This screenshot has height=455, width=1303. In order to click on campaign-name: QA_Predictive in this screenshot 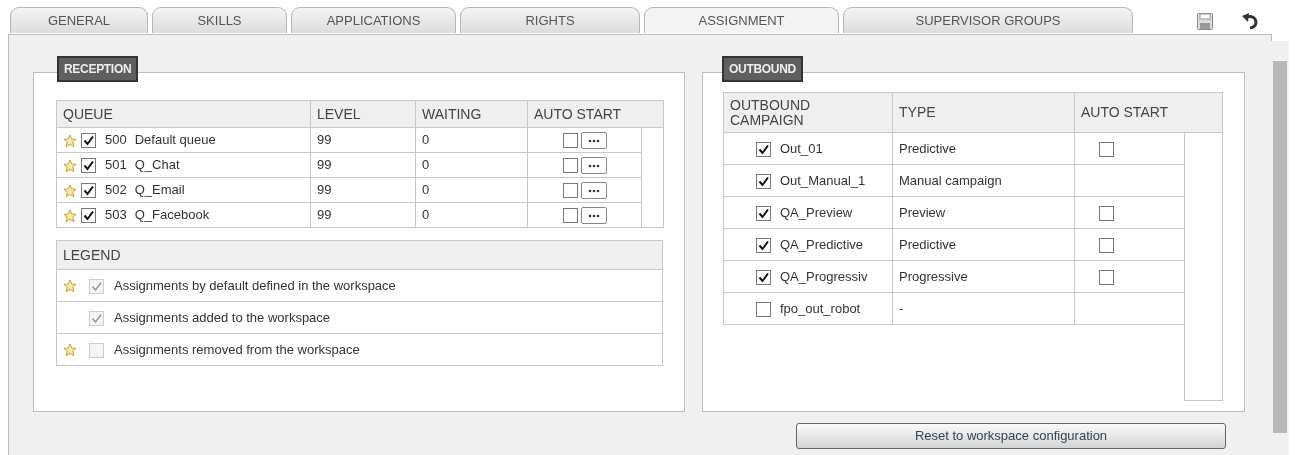, I will do `click(822, 244)`.